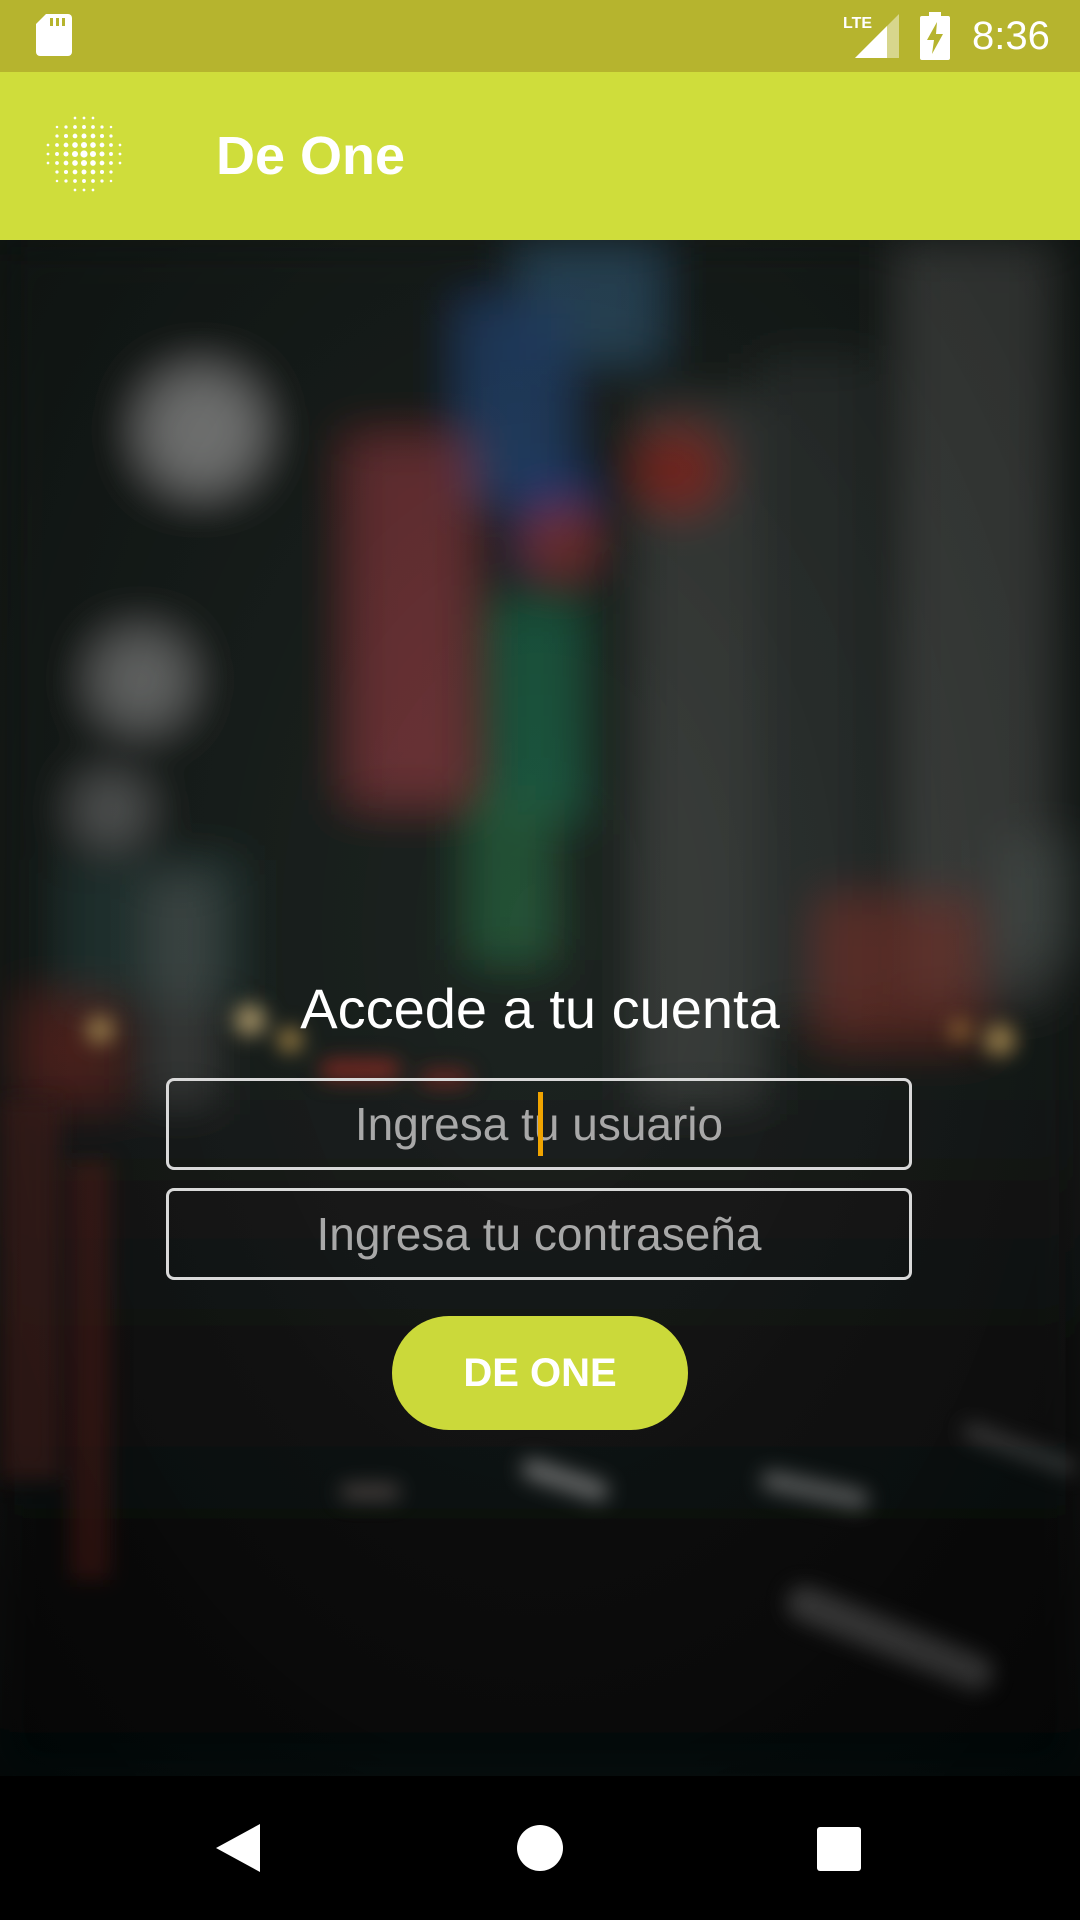 The height and width of the screenshot is (1920, 1080). I want to click on battery-charging-icon, so click(935, 36).